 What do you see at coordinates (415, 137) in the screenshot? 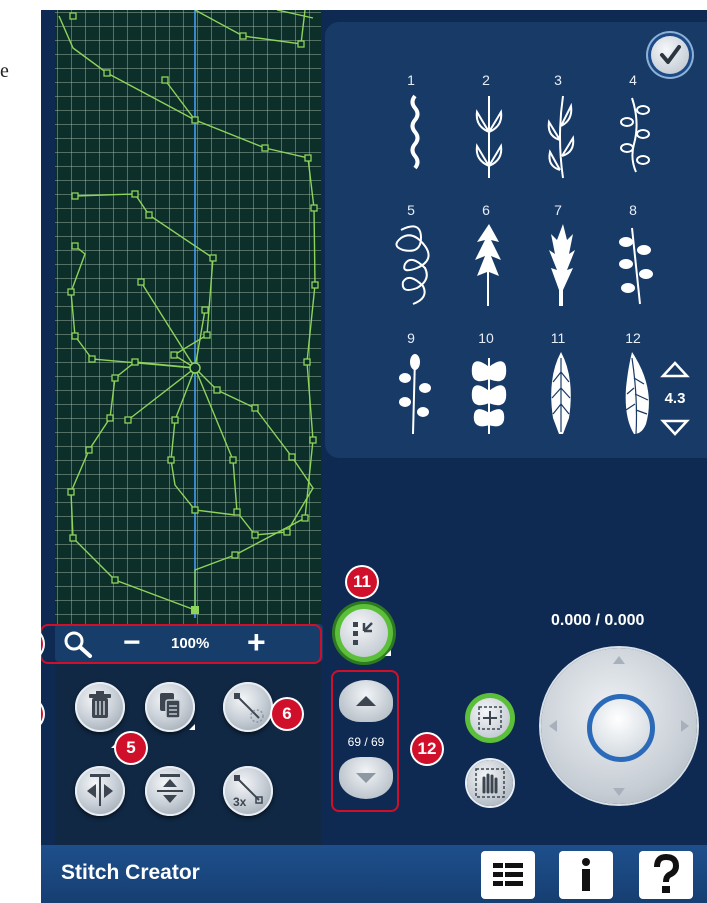
I see `stitch-1-icon` at bounding box center [415, 137].